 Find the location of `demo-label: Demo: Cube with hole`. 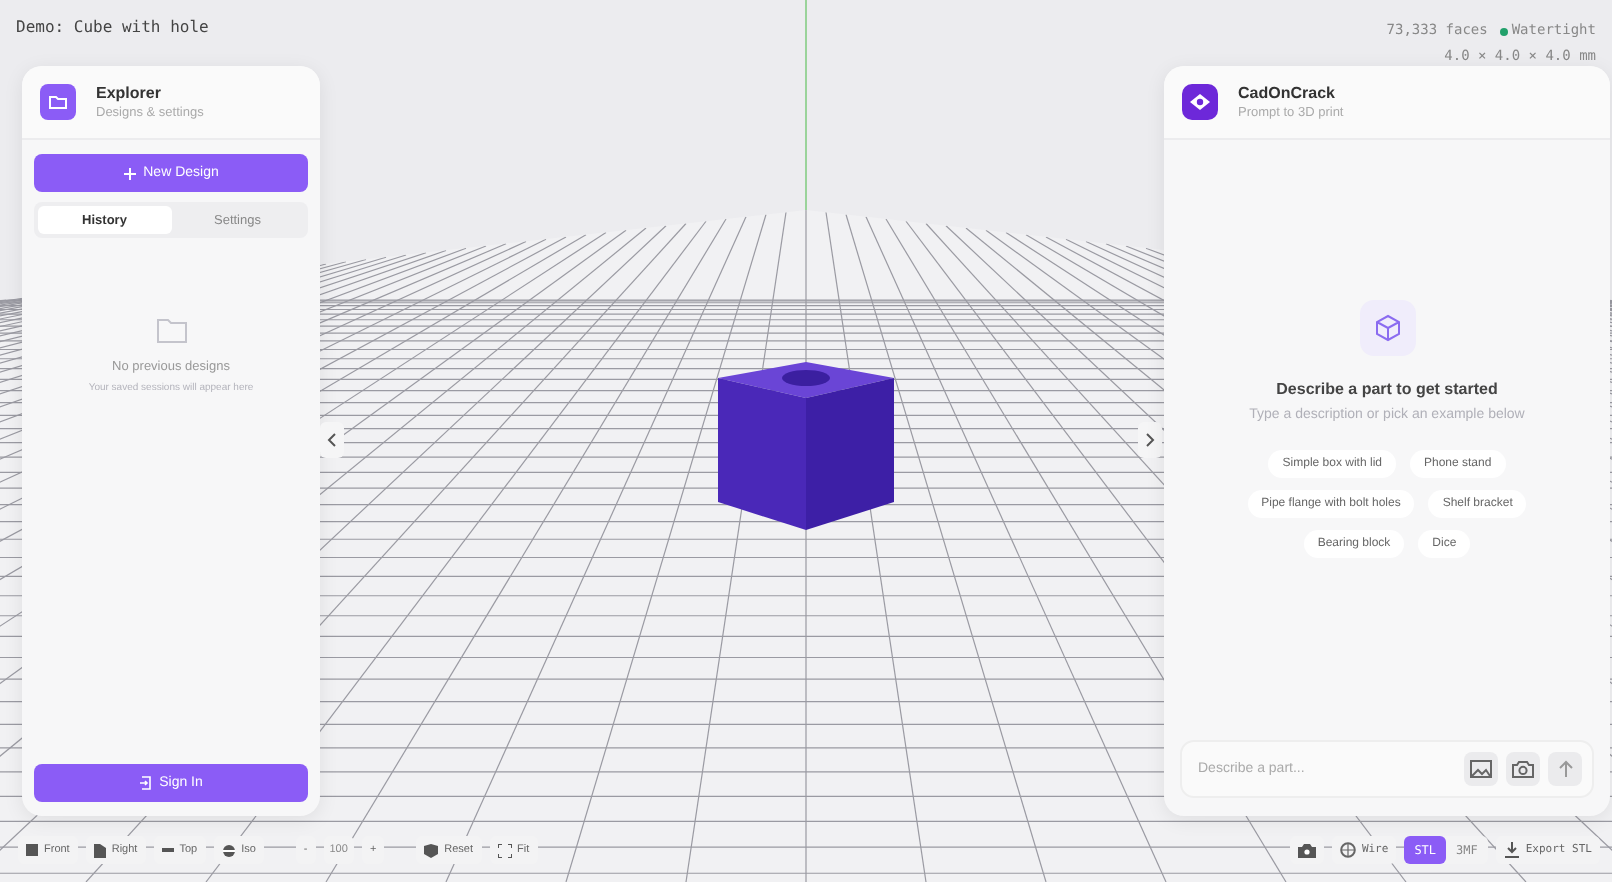

demo-label: Demo: Cube with hole is located at coordinates (112, 27).